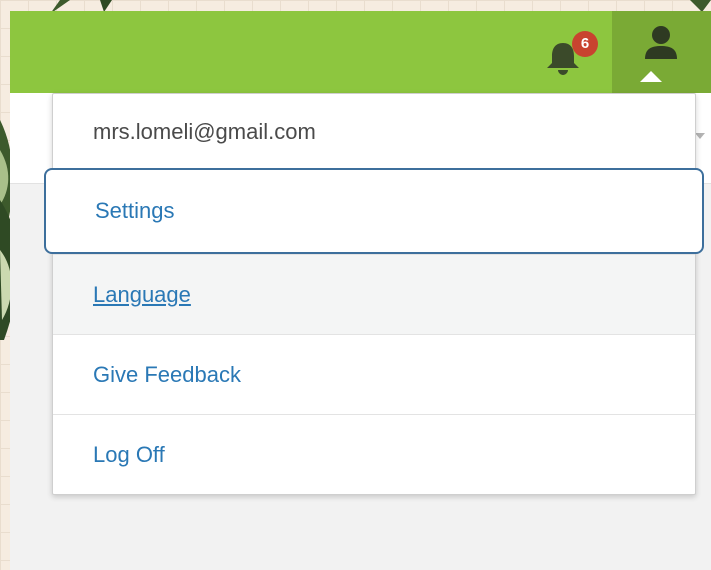 This screenshot has height=570, width=711. I want to click on menu-item-log-off: Log Off, so click(374, 454).